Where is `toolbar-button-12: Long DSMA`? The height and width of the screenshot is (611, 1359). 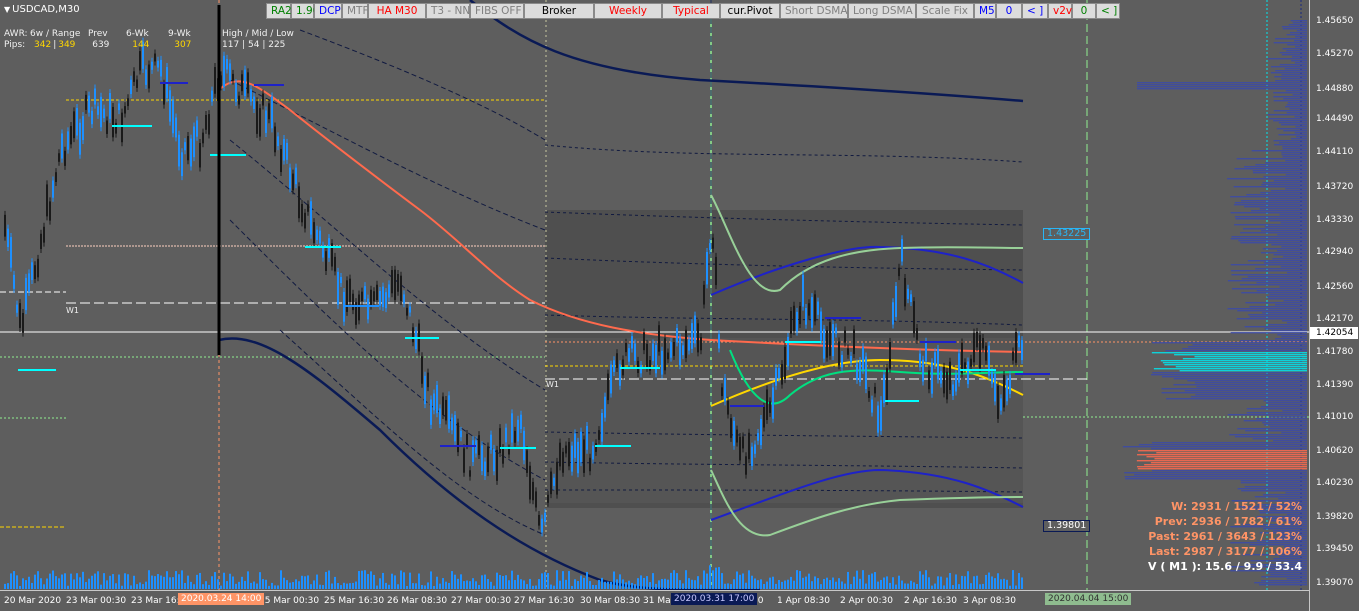 toolbar-button-12: Long DSMA is located at coordinates (882, 11).